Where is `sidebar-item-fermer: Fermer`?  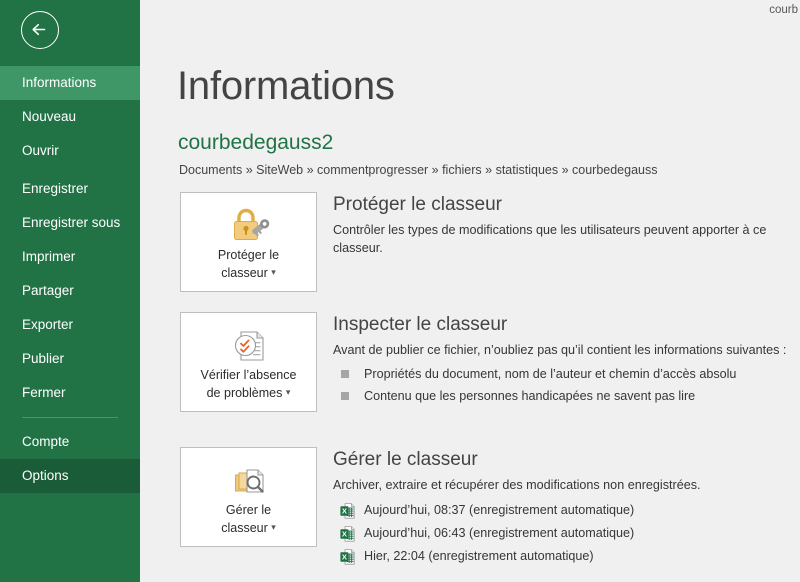
sidebar-item-fermer: Fermer is located at coordinates (70, 393).